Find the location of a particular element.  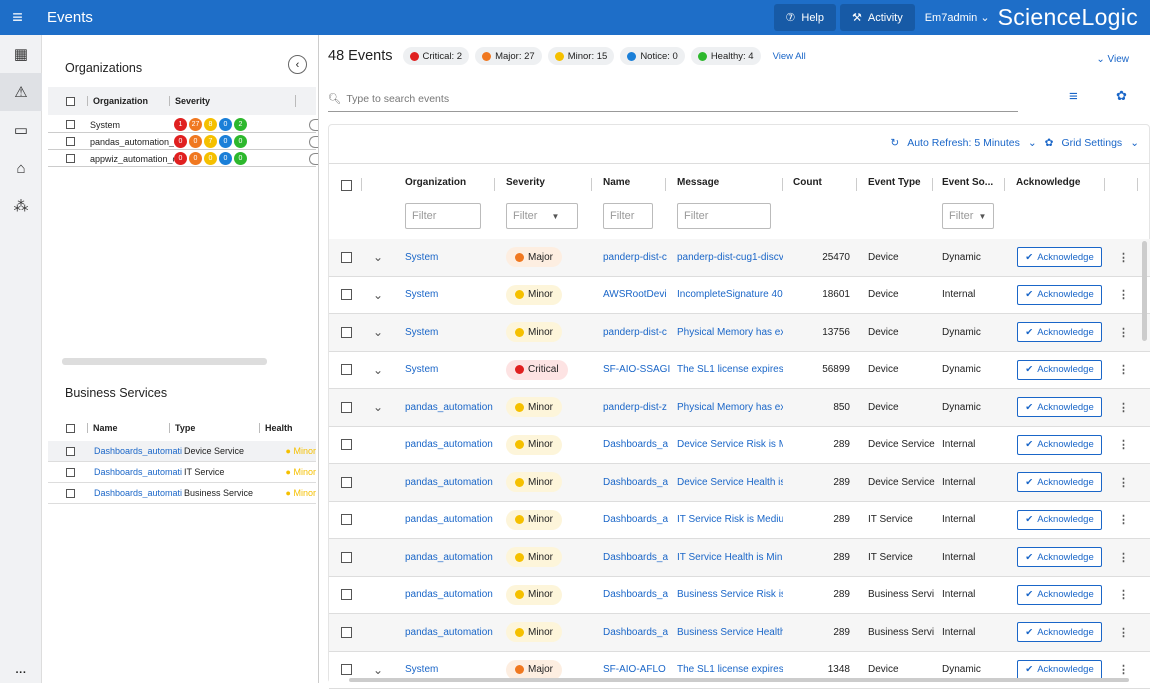

event-message: IT Service Risk is Mediu is located at coordinates (730, 519).